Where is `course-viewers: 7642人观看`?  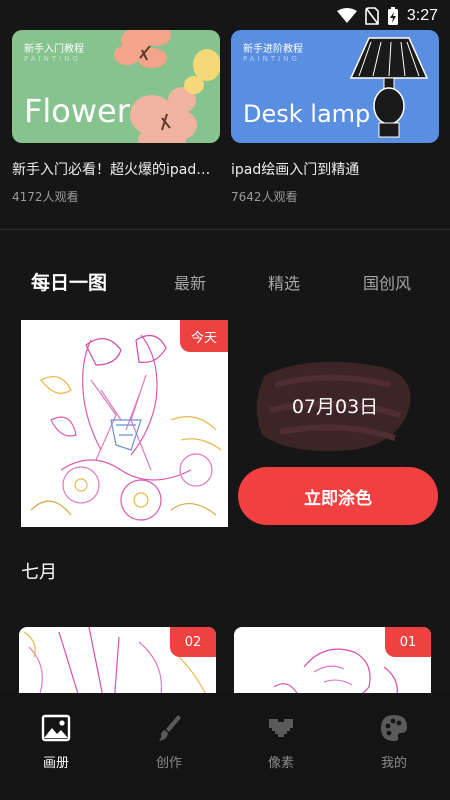 course-viewers: 7642人观看 is located at coordinates (264, 197).